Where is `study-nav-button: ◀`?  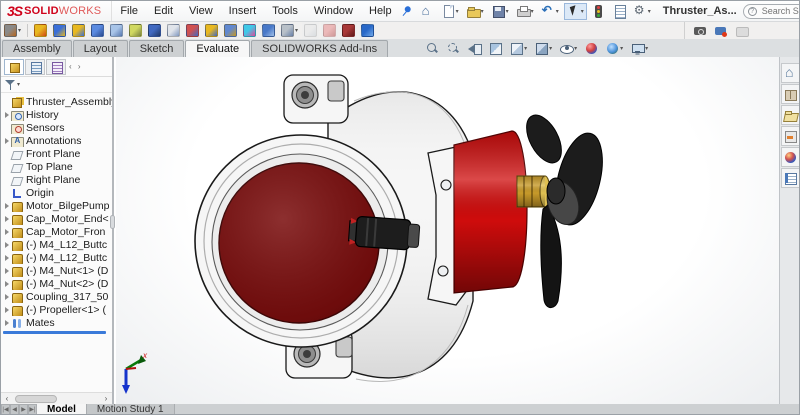 study-nav-button: ◀ is located at coordinates (14, 409).